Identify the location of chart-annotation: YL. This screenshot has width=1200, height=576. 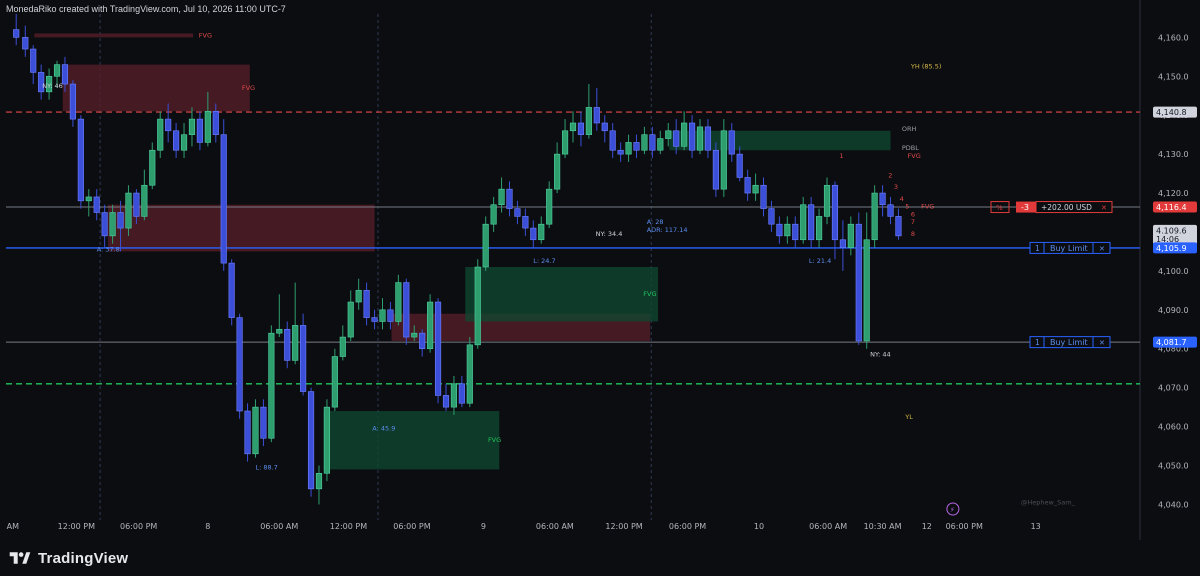
(908, 417).